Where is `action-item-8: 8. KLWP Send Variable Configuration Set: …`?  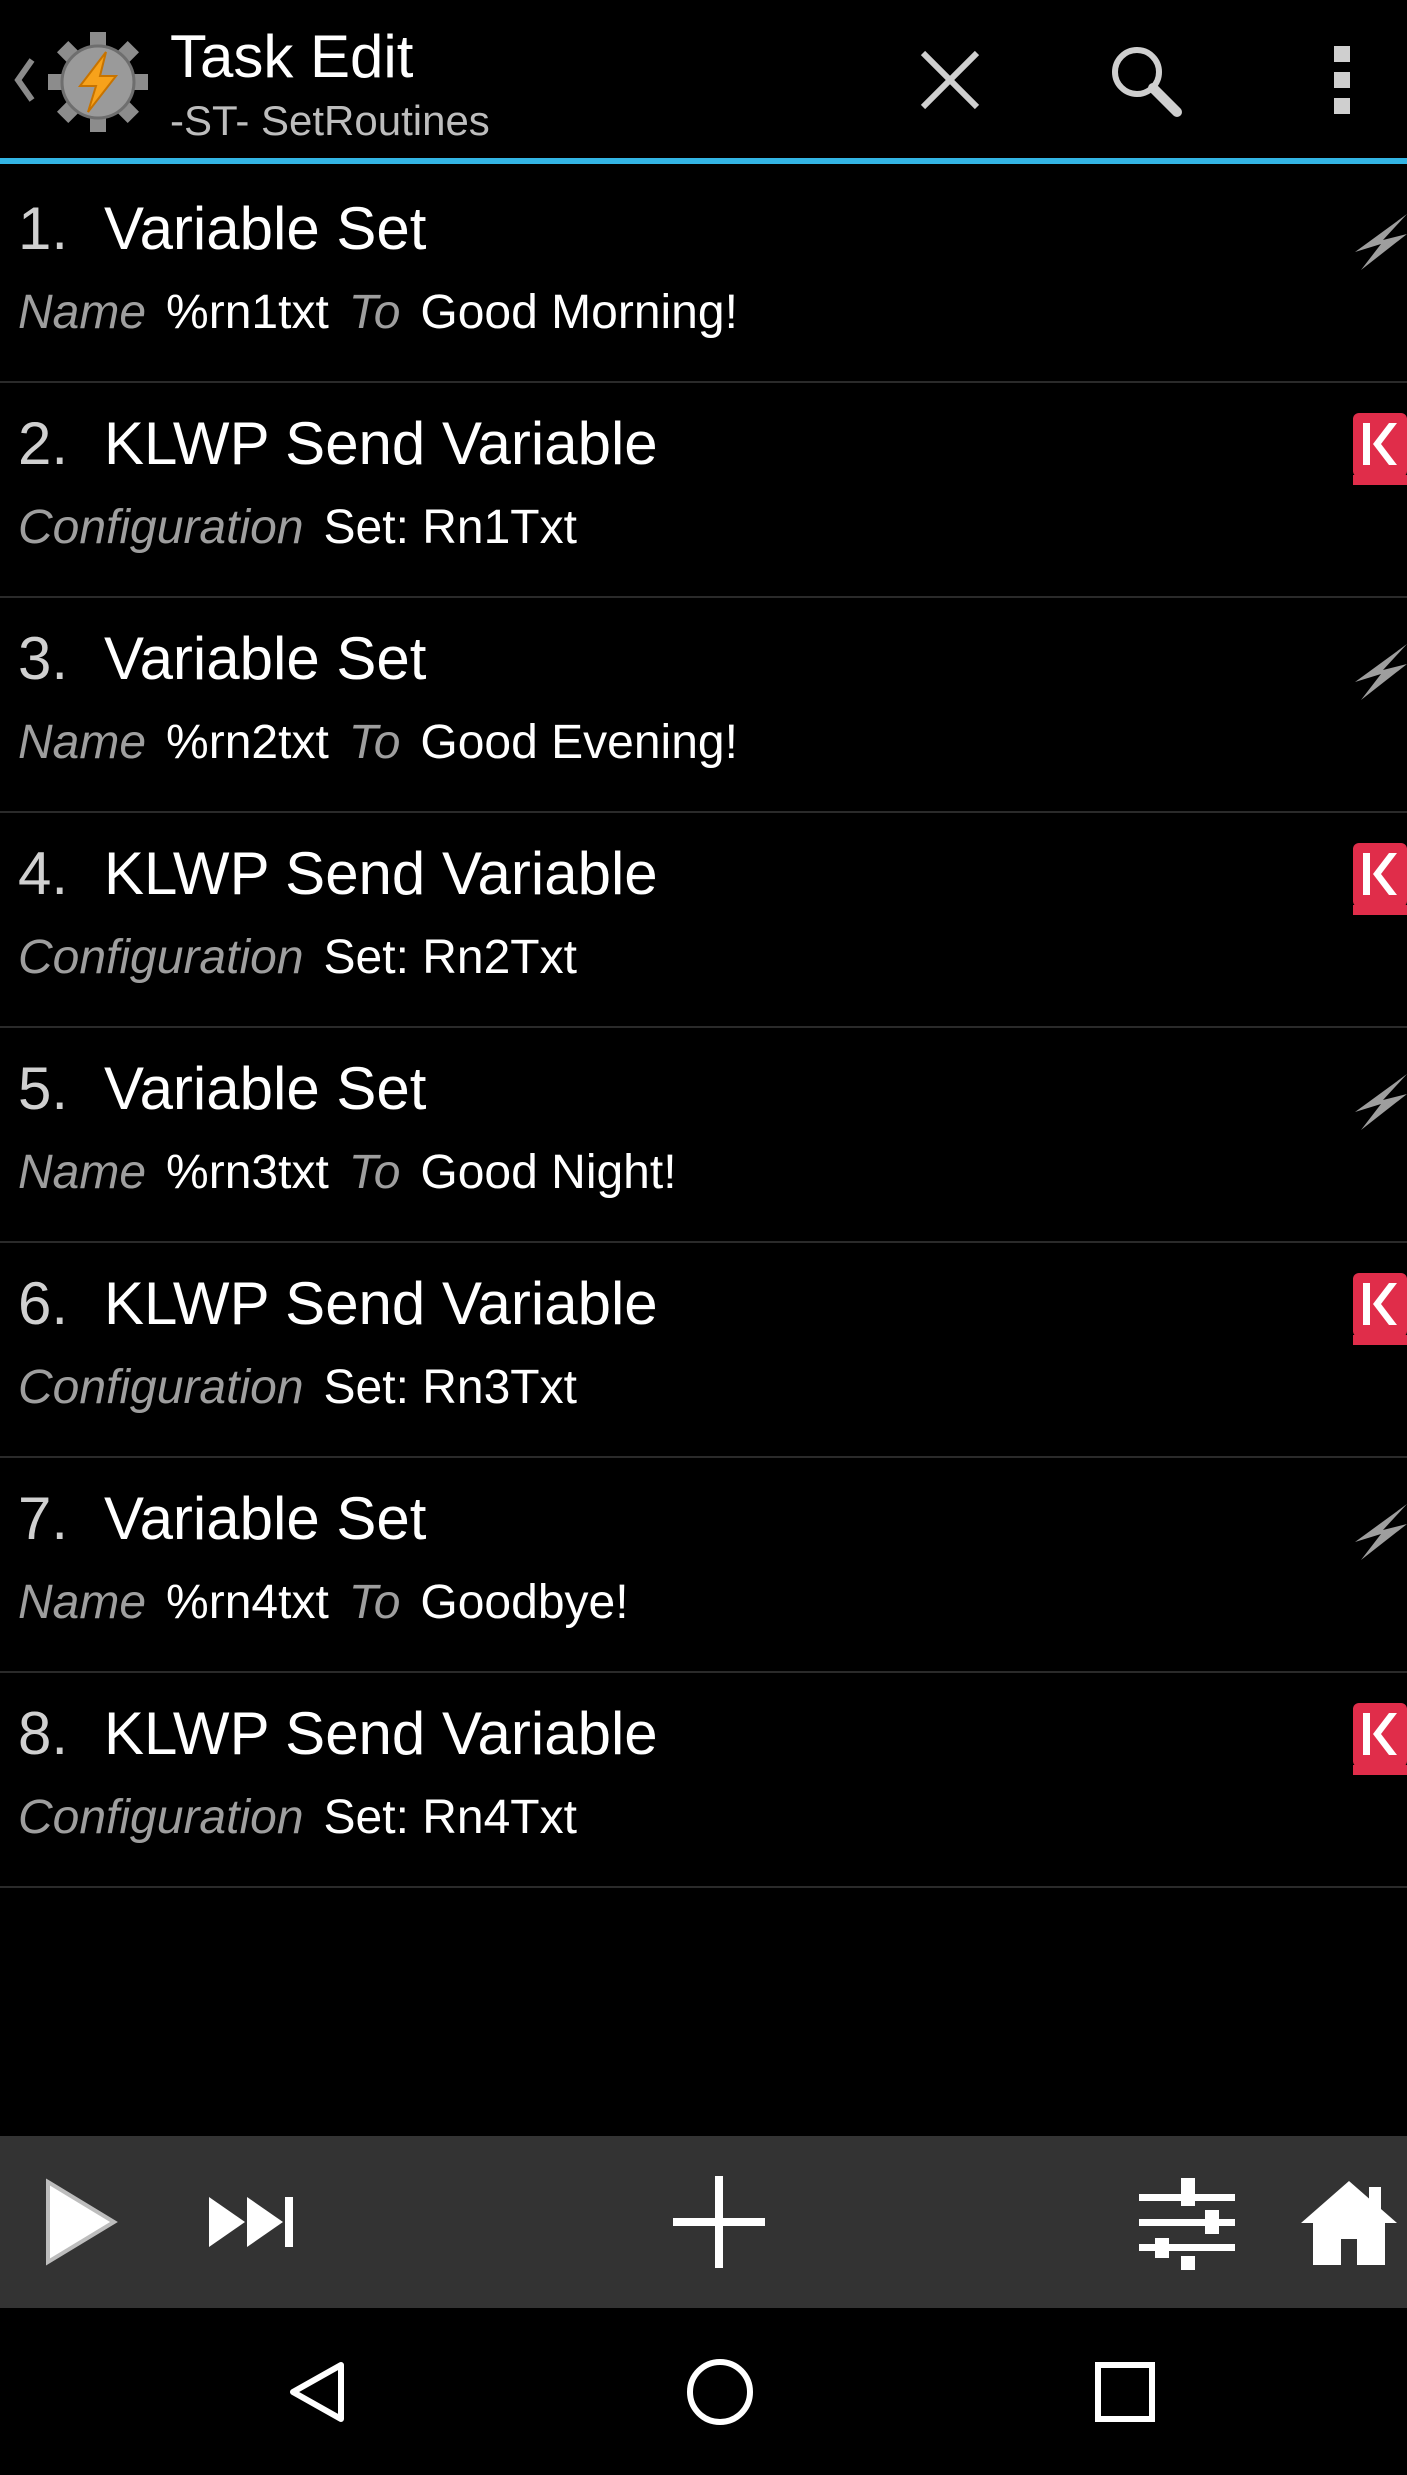
action-item-8: 8. KLWP Send Variable Configuration Set: … is located at coordinates (703, 1780).